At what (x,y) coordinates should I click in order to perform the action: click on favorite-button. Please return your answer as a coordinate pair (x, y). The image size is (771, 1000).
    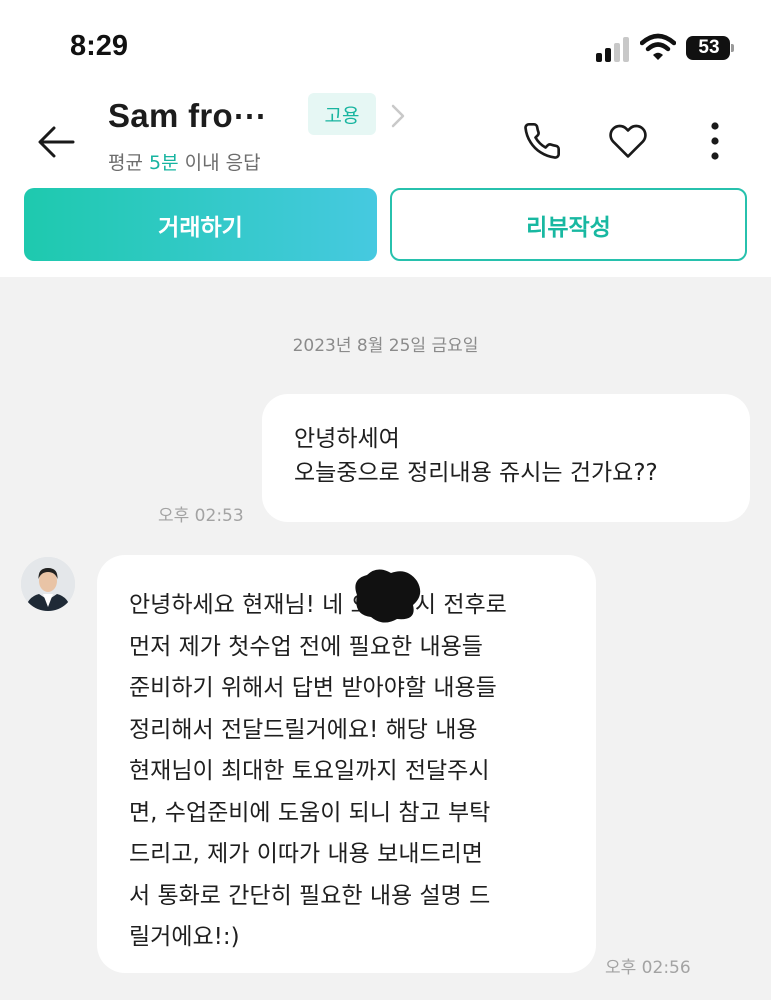
    Looking at the image, I should click on (628, 141).